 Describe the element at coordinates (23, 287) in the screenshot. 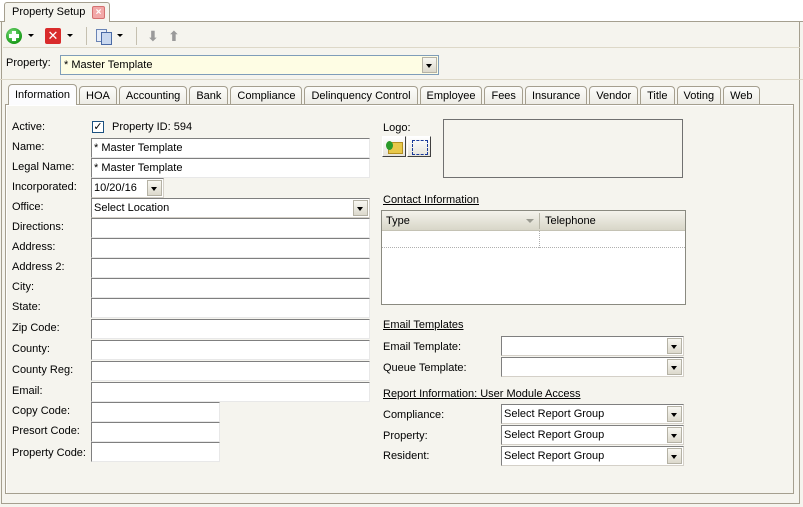

I see `city-label: City:` at that location.